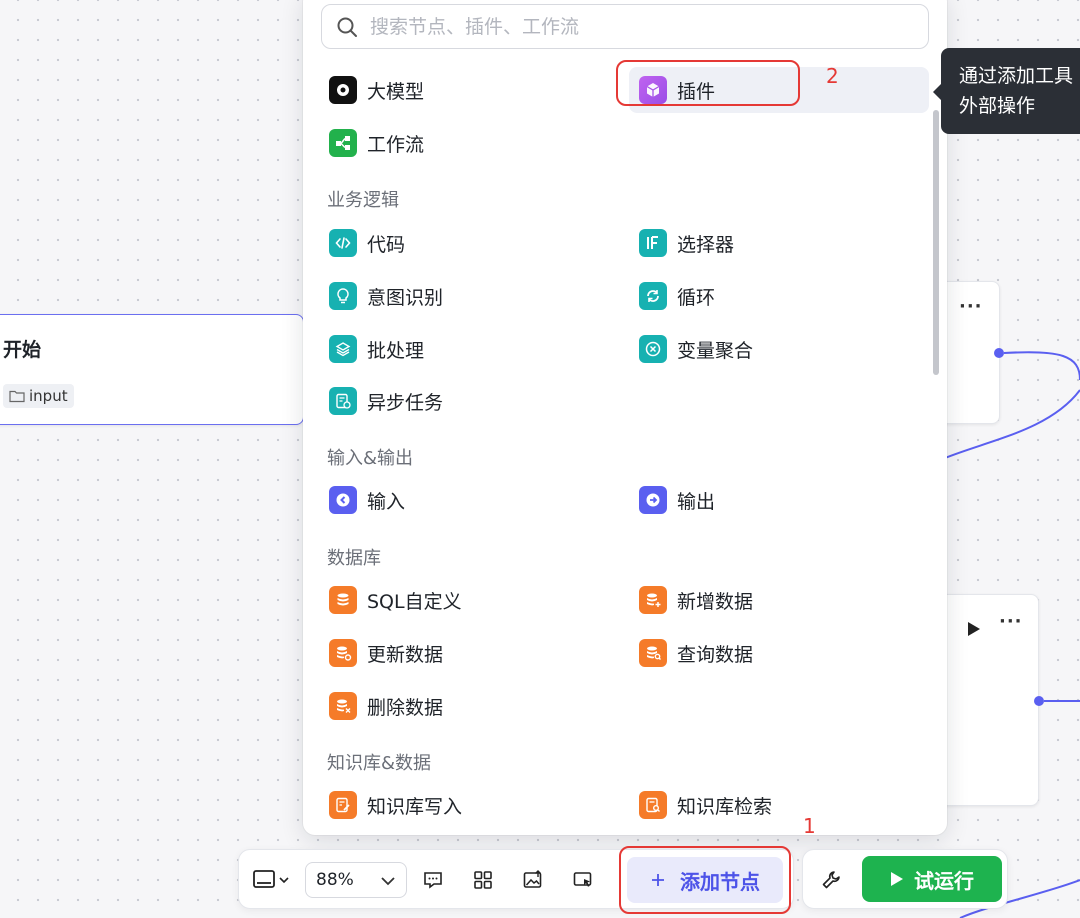 The image size is (1080, 918). I want to click on node-item-loop: 循环, so click(677, 296).